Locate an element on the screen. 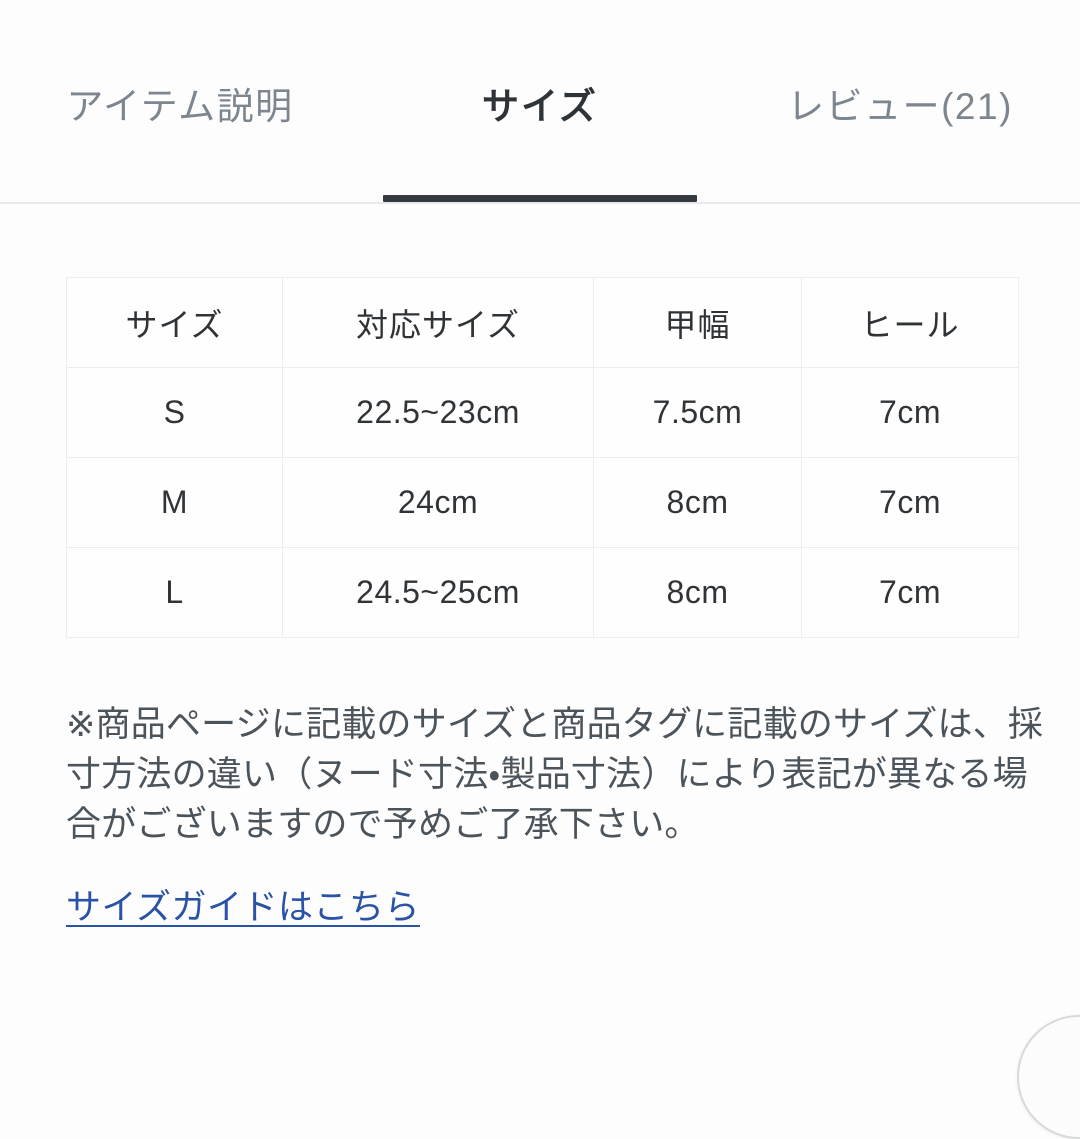 This screenshot has width=1080, height=1139. table-header-row: サイズ 対応サイズ 甲幅 ヒール is located at coordinates (542, 322).